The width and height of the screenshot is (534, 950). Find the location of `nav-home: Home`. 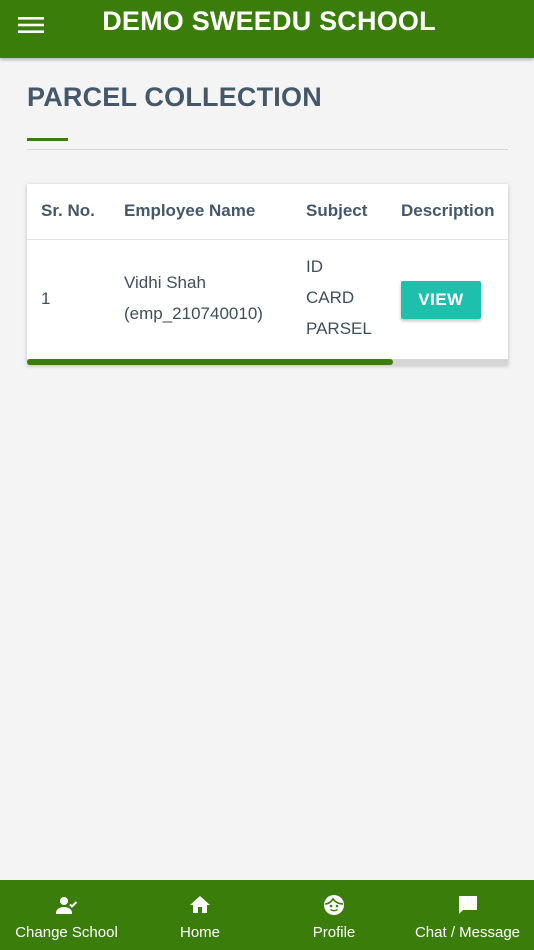

nav-home: Home is located at coordinates (200, 915).